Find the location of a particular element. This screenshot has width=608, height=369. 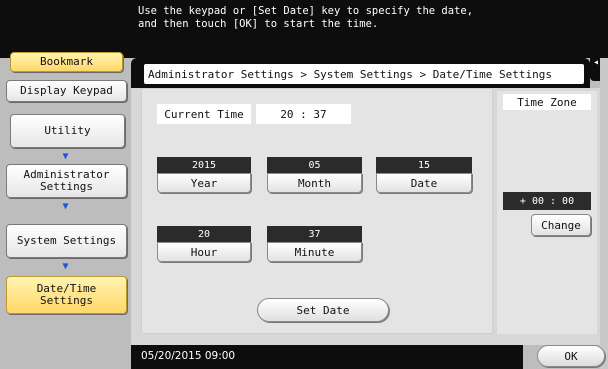

month-button: Month is located at coordinates (314, 183).